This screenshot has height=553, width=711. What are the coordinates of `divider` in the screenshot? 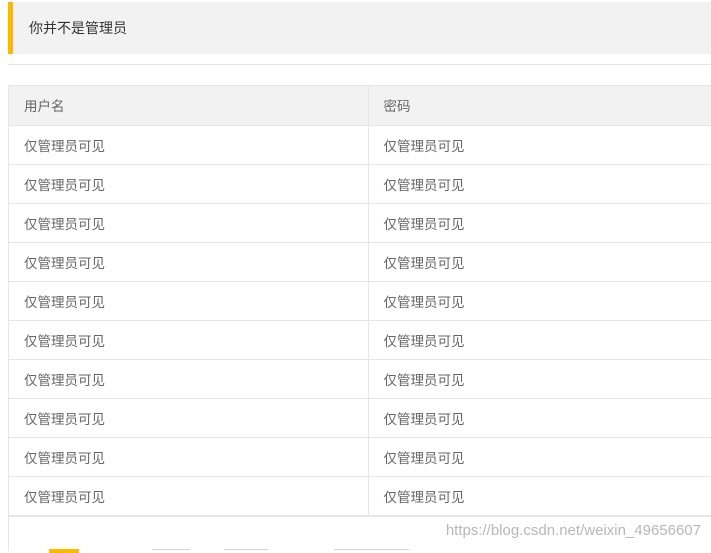 It's located at (359, 64).